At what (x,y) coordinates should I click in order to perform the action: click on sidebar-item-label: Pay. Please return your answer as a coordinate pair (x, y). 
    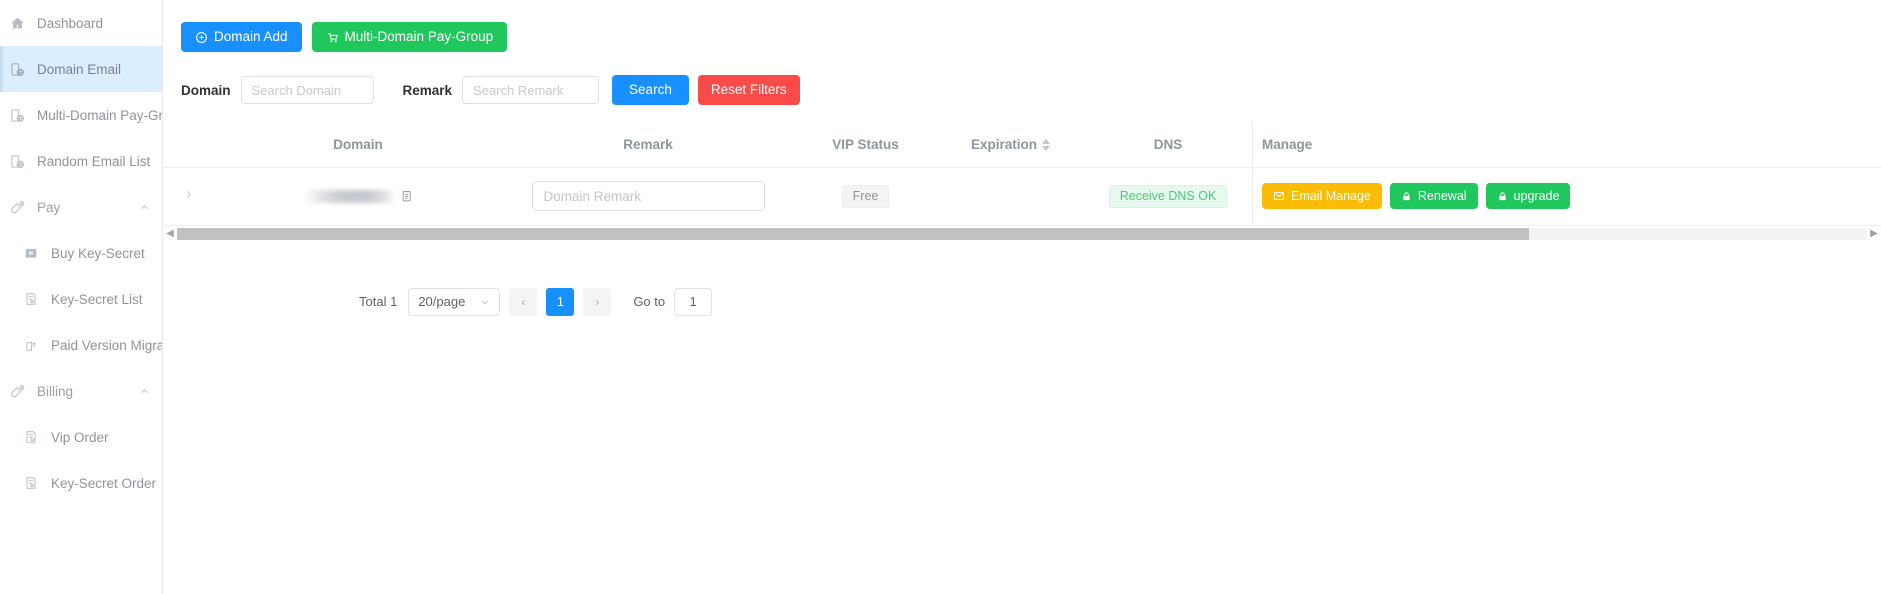
    Looking at the image, I should click on (49, 207).